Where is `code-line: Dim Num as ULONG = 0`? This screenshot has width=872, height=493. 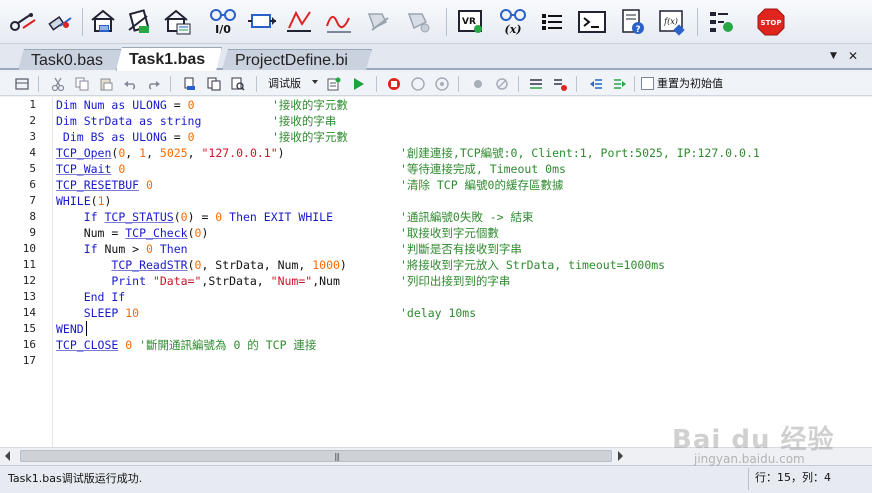
code-line: Dim Num as ULONG = 0 is located at coordinates (125, 105).